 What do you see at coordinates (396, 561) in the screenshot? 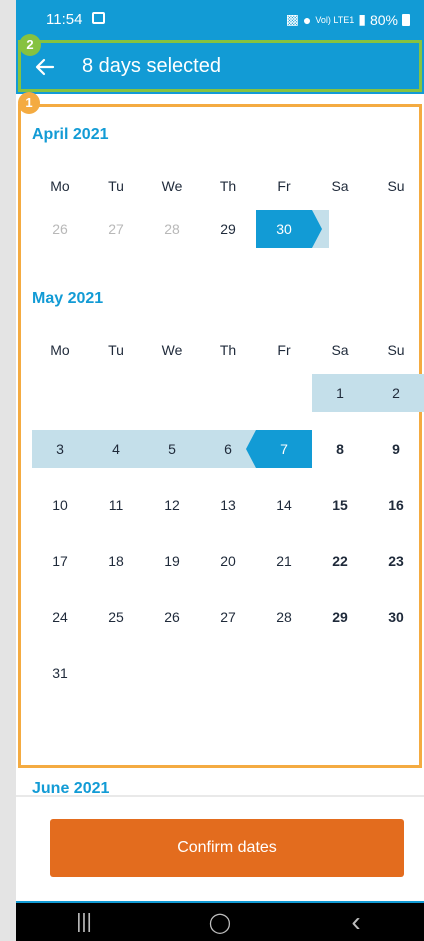
I see `day-cell: 23` at bounding box center [396, 561].